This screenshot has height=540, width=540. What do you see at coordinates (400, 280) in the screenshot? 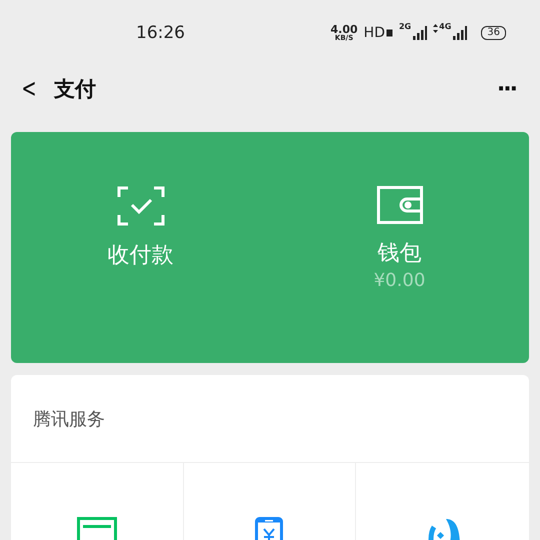
I see `balance-amount: ¥0.00` at bounding box center [400, 280].